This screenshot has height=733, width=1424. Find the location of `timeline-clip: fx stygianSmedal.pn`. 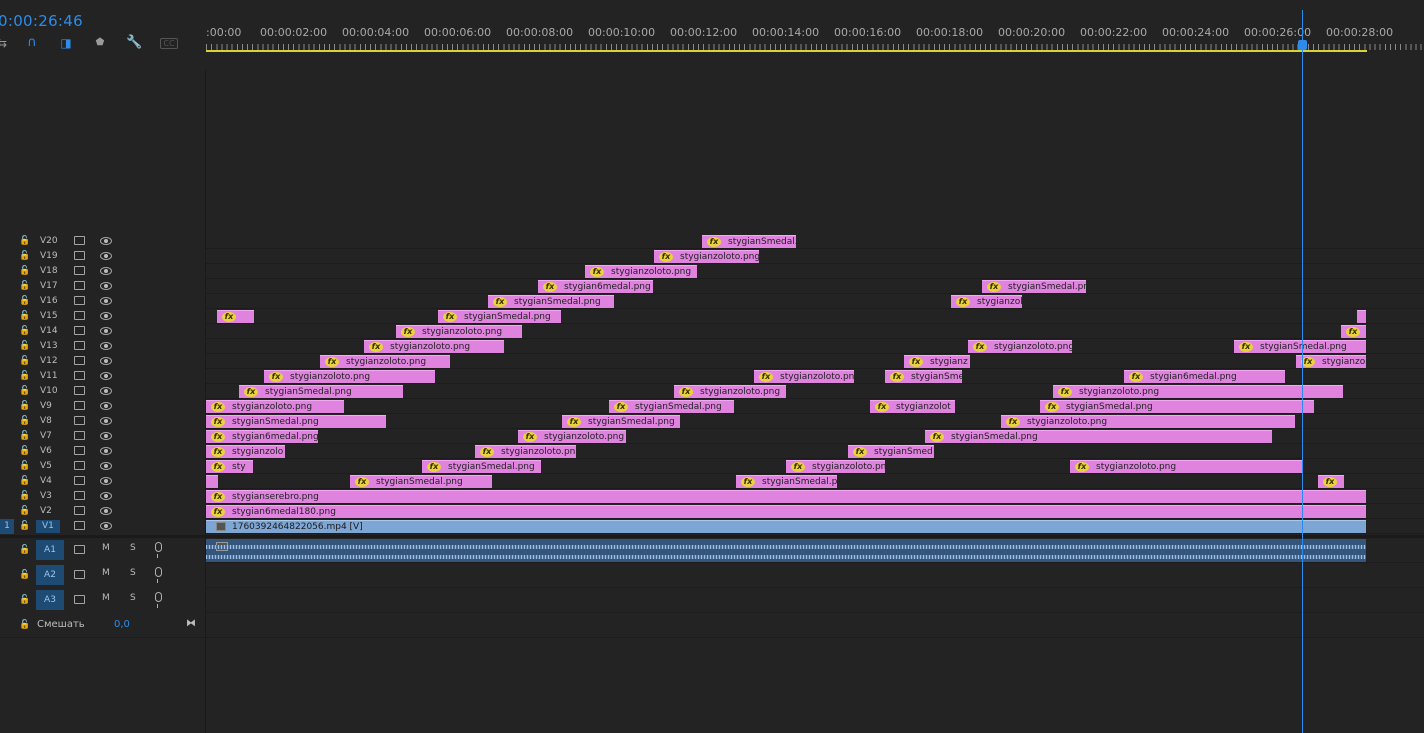

timeline-clip: fx stygianSmedal.pn is located at coordinates (786, 481).